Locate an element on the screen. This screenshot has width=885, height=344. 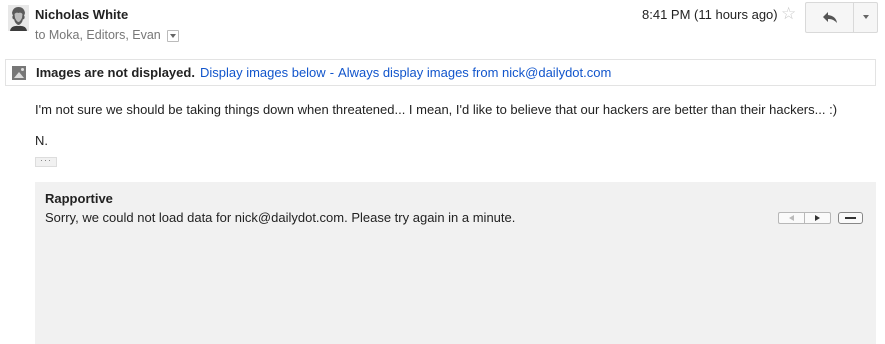
next-button is located at coordinates (817, 218).